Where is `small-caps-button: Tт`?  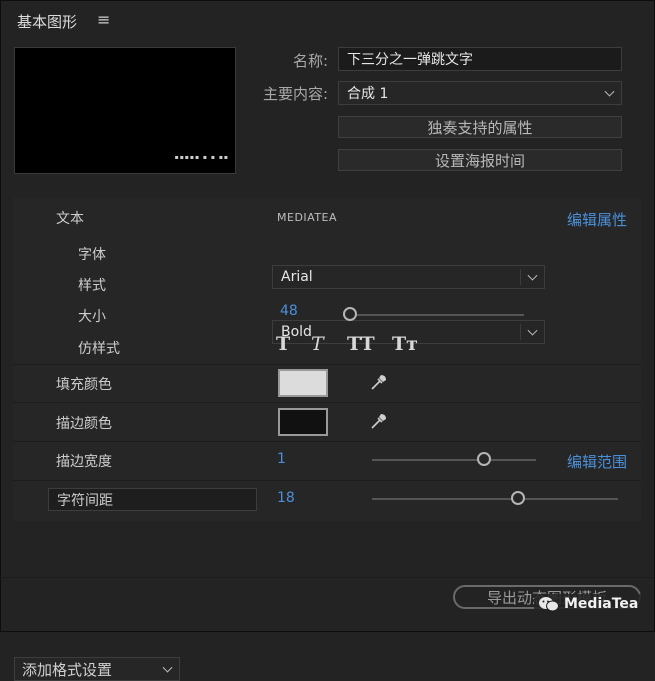
small-caps-button: Tт is located at coordinates (405, 344).